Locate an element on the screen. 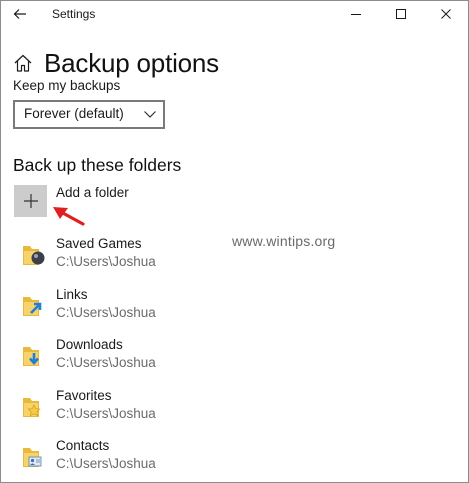 This screenshot has height=483, width=469. chevron-down-icon is located at coordinates (150, 114).